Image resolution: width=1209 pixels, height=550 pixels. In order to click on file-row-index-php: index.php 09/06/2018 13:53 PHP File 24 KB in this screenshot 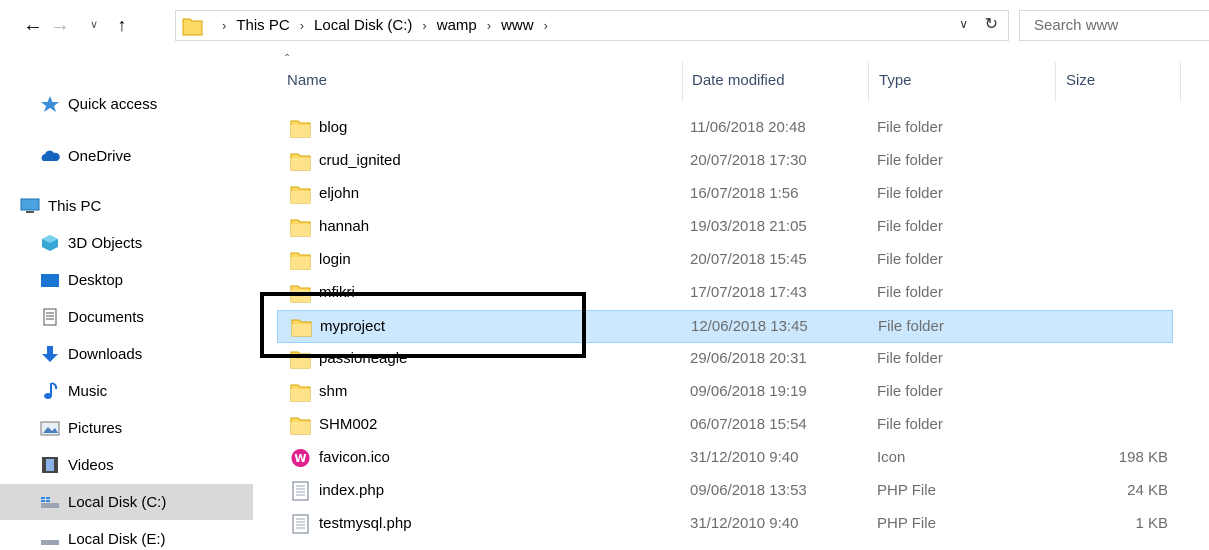, I will do `click(725, 491)`.